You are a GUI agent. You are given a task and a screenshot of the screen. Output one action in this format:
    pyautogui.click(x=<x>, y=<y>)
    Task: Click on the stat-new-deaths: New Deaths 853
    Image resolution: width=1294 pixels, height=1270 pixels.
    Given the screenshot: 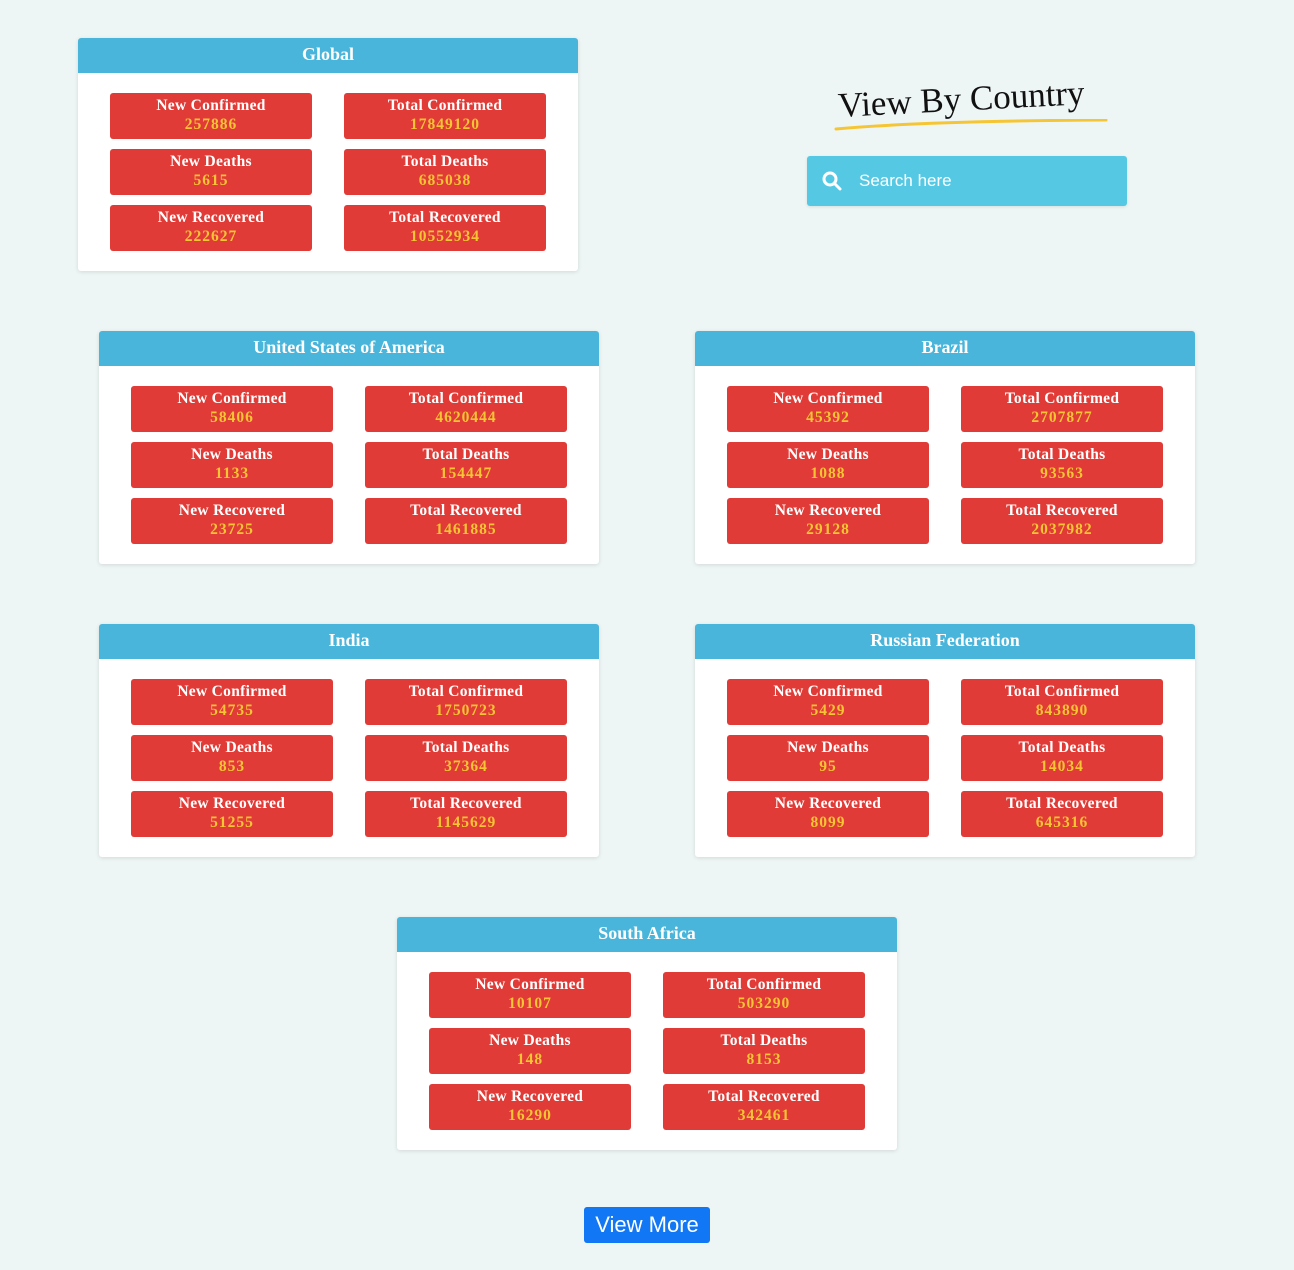 What is the action you would take?
    pyautogui.click(x=232, y=758)
    